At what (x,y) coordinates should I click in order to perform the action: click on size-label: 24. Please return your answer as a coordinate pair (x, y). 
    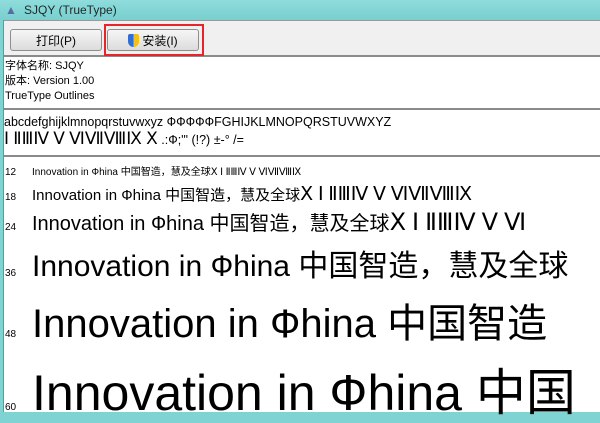
    Looking at the image, I should click on (11, 227).